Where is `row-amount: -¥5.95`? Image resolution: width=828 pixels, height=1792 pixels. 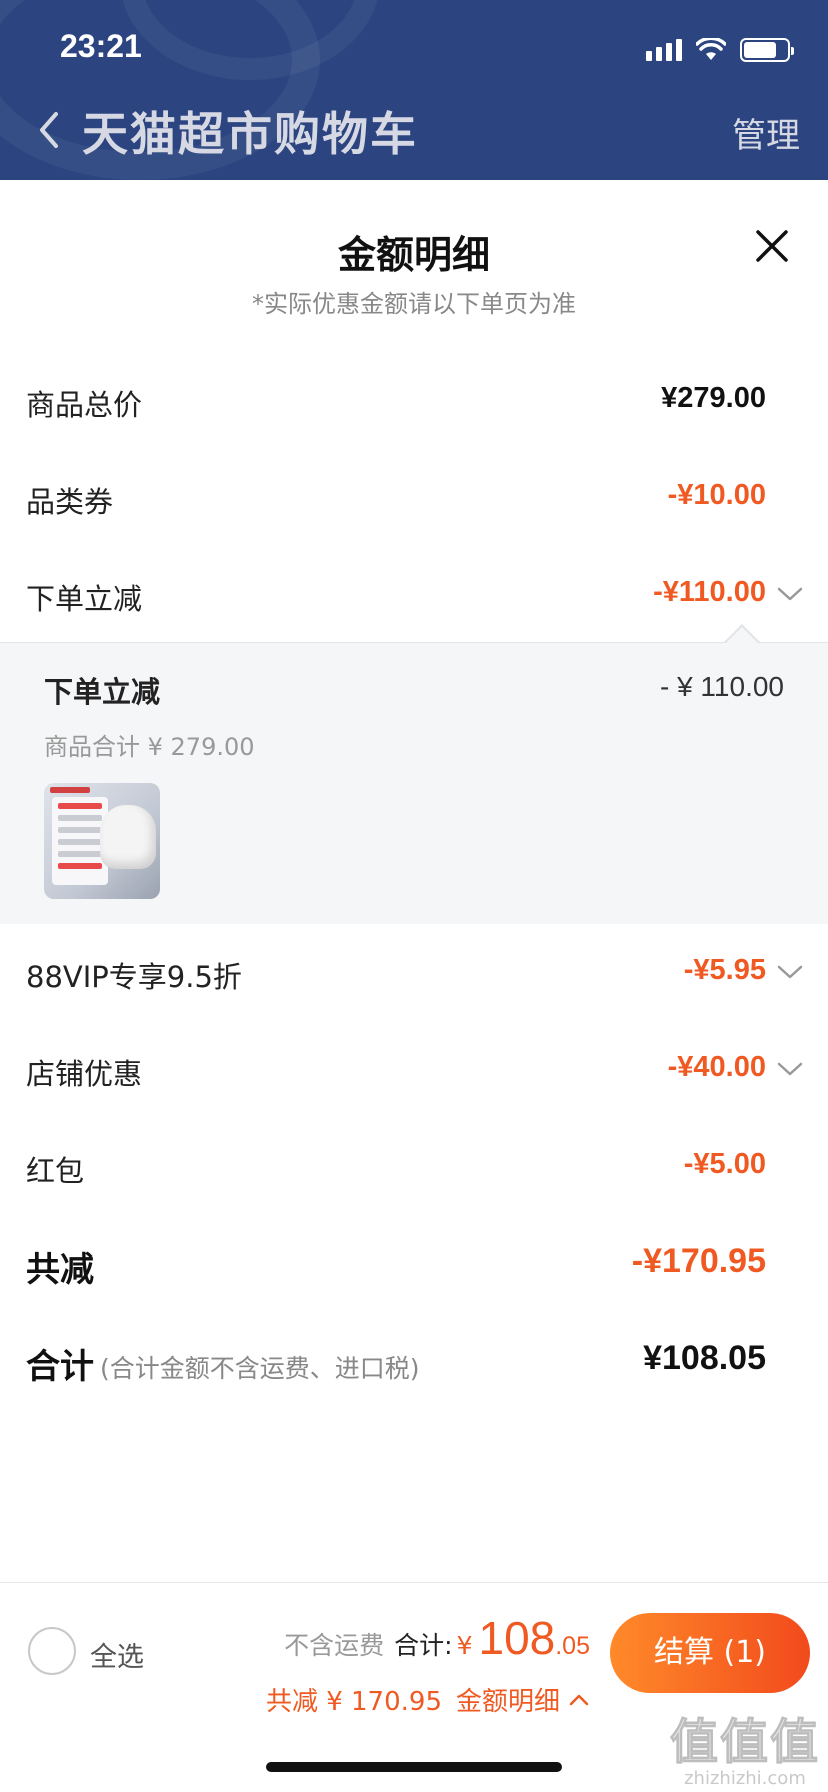 row-amount: -¥5.95 is located at coordinates (724, 970).